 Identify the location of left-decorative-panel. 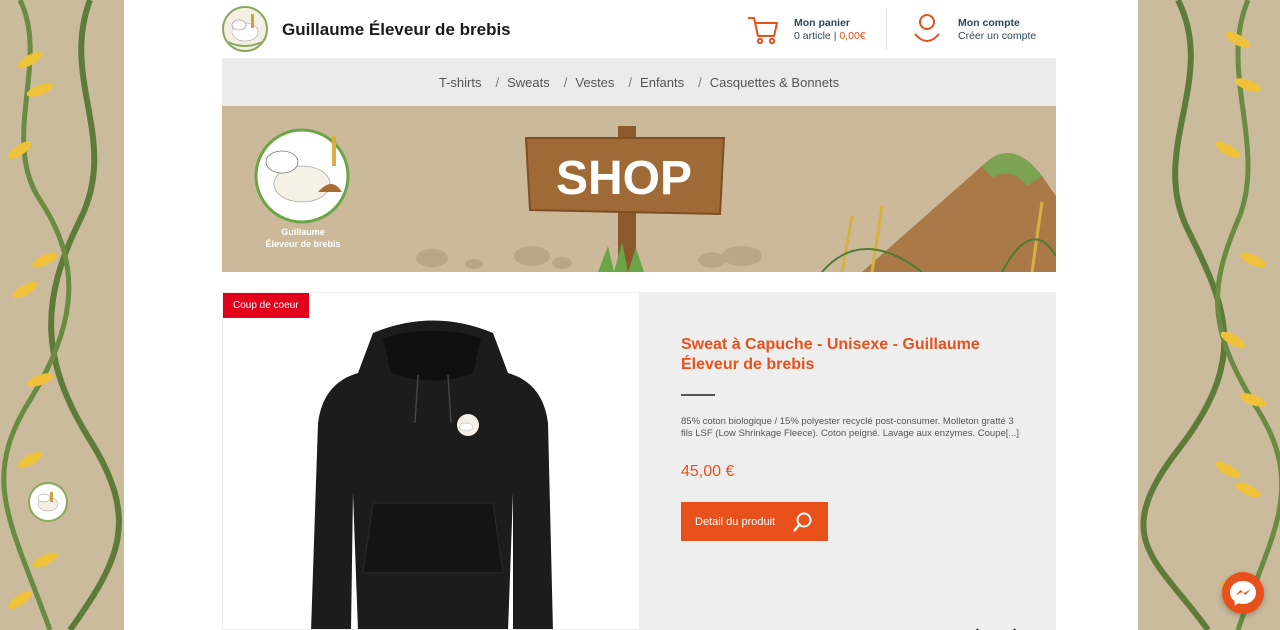
(62, 315).